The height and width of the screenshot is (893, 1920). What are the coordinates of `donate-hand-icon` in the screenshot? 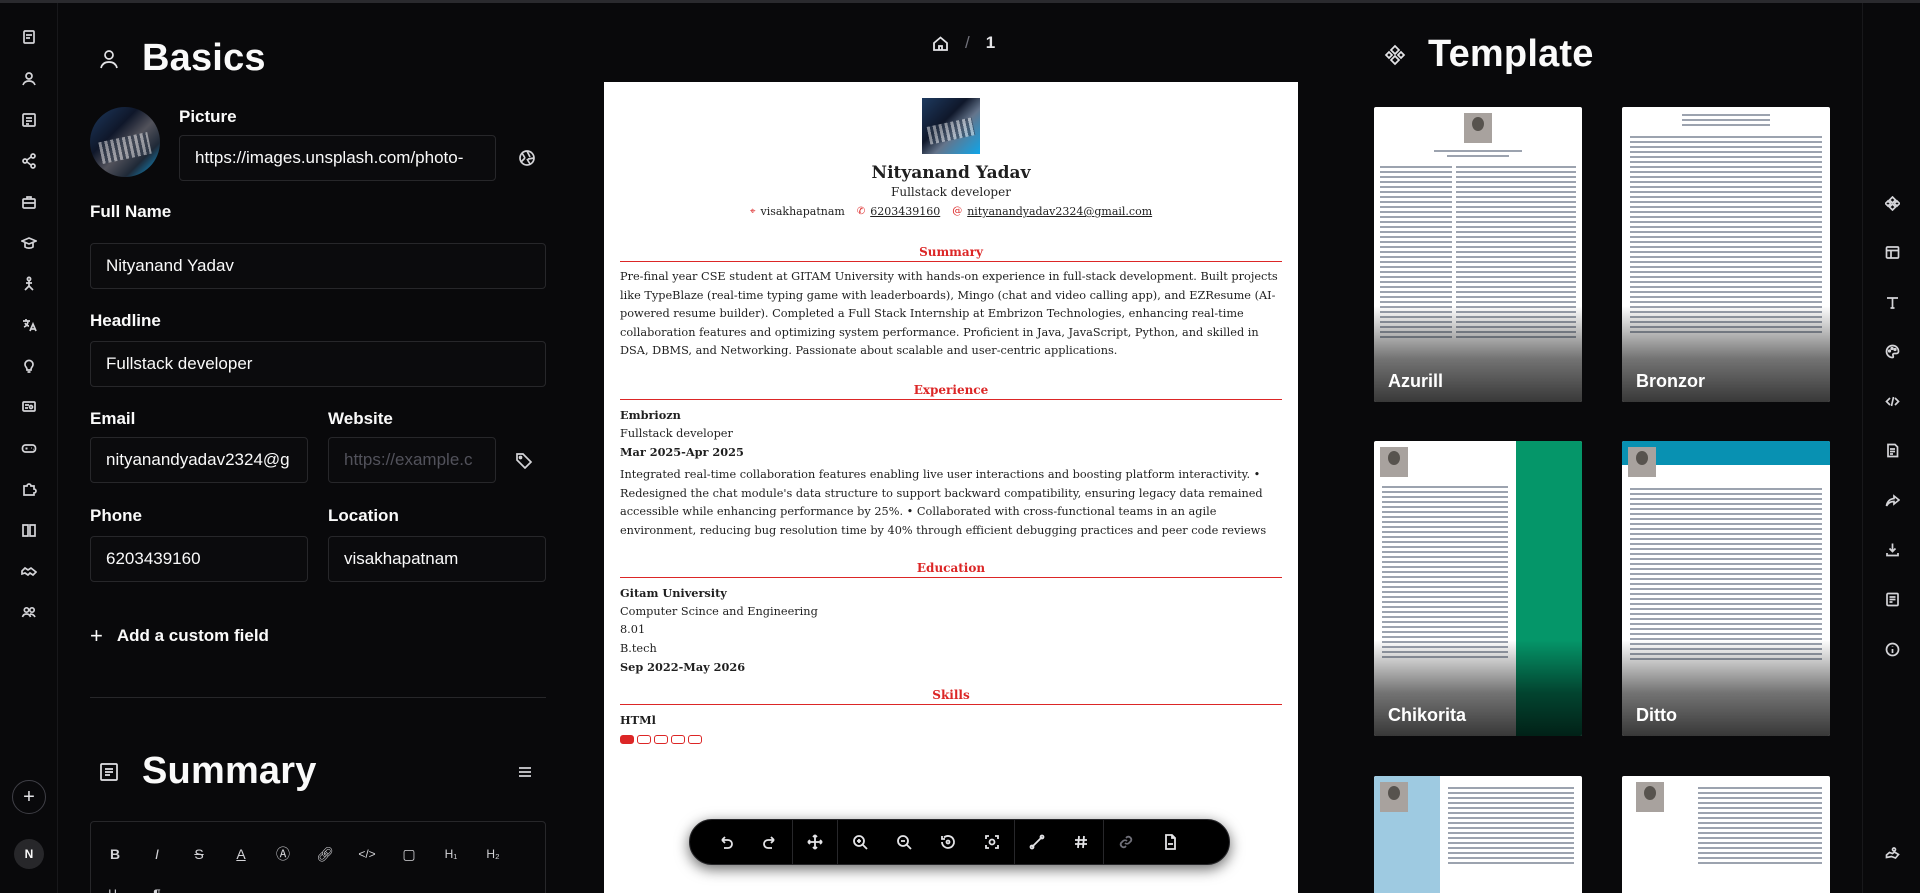 It's located at (1892, 853).